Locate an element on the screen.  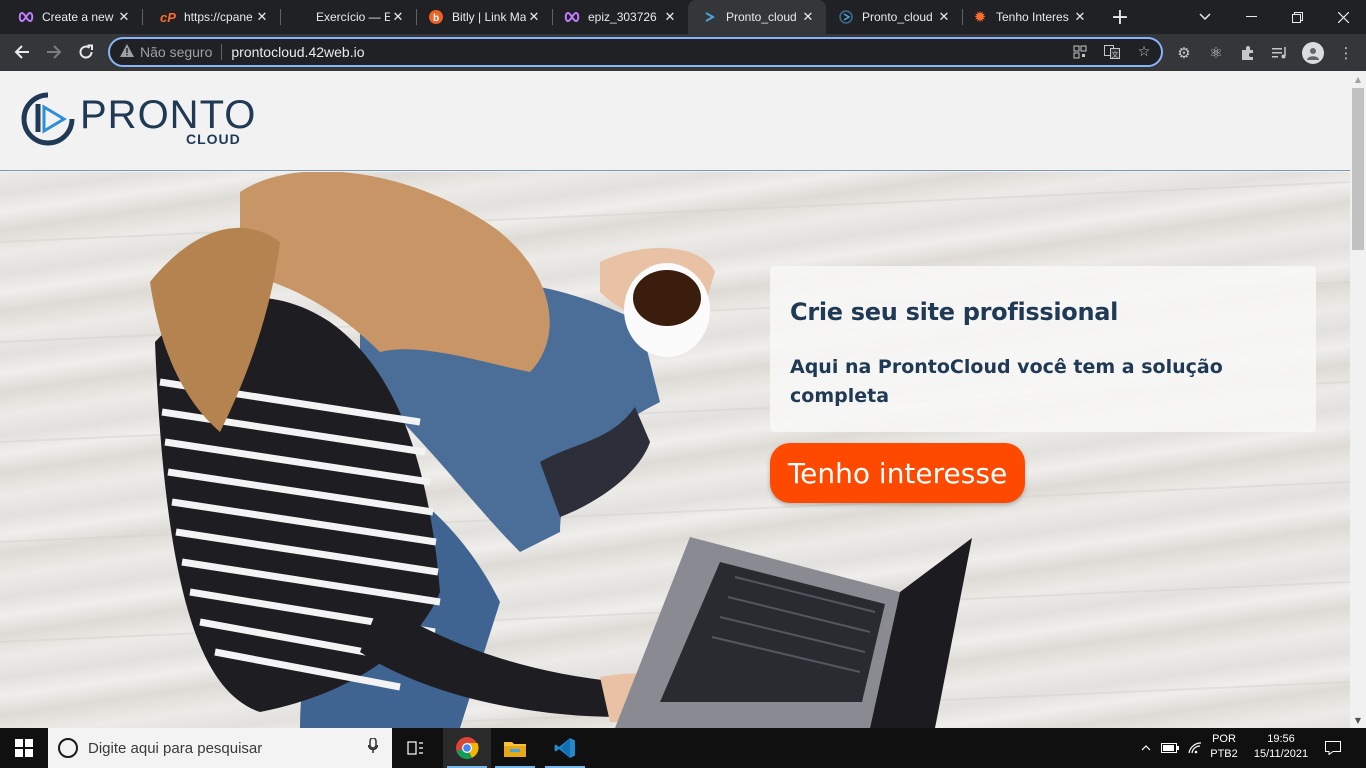
clock-time: 19:56 is located at coordinates (1281, 739).